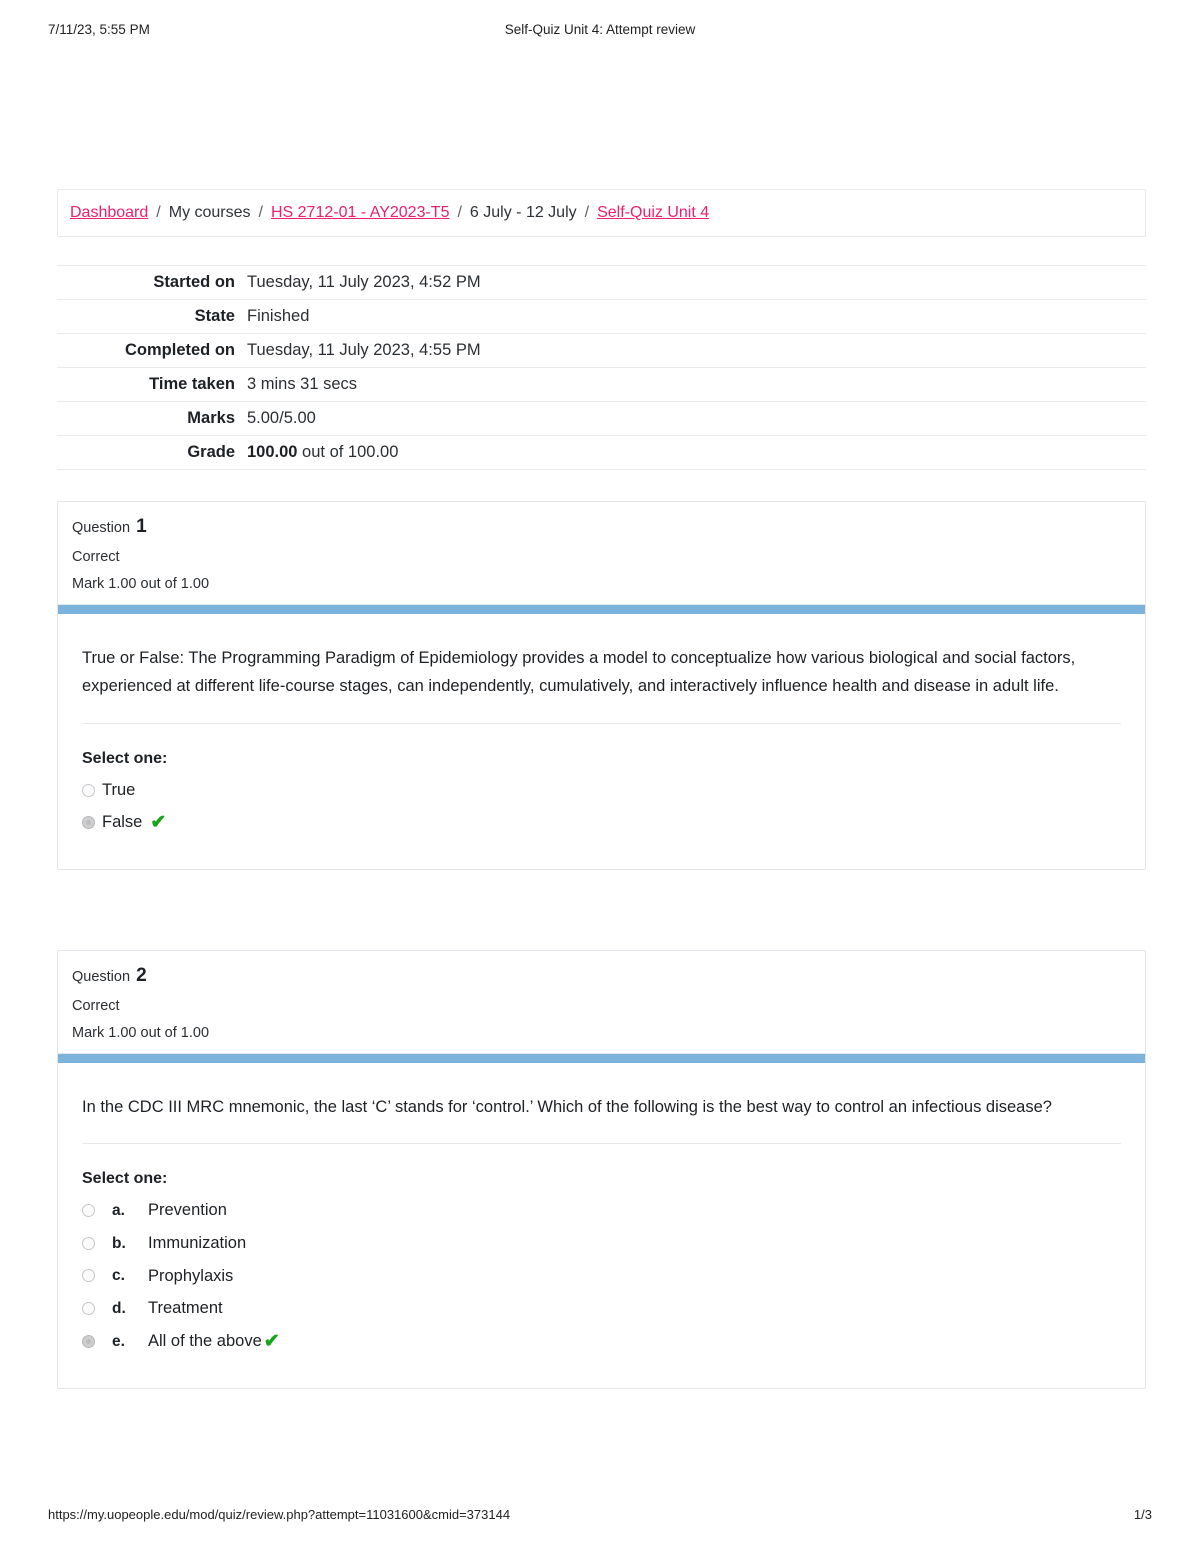  Describe the element at coordinates (197, 1243) in the screenshot. I see `answer-option-text: Immunization` at that location.